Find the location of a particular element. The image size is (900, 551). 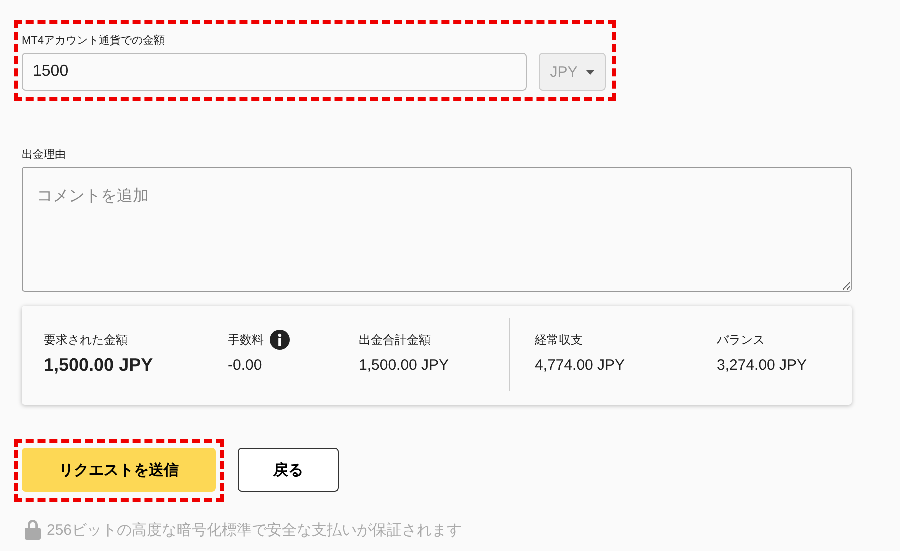

amount-field: 1500 is located at coordinates (274, 72).